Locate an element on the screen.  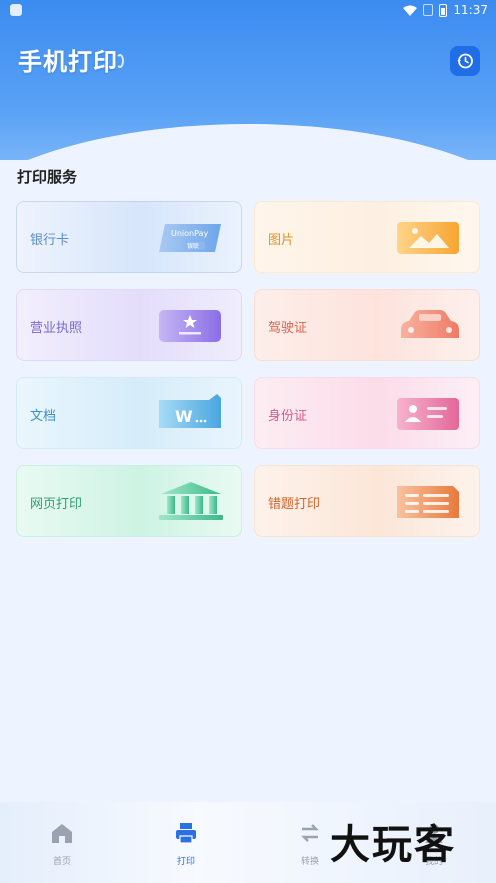
nav-item-home: 首页 is located at coordinates (62, 844).